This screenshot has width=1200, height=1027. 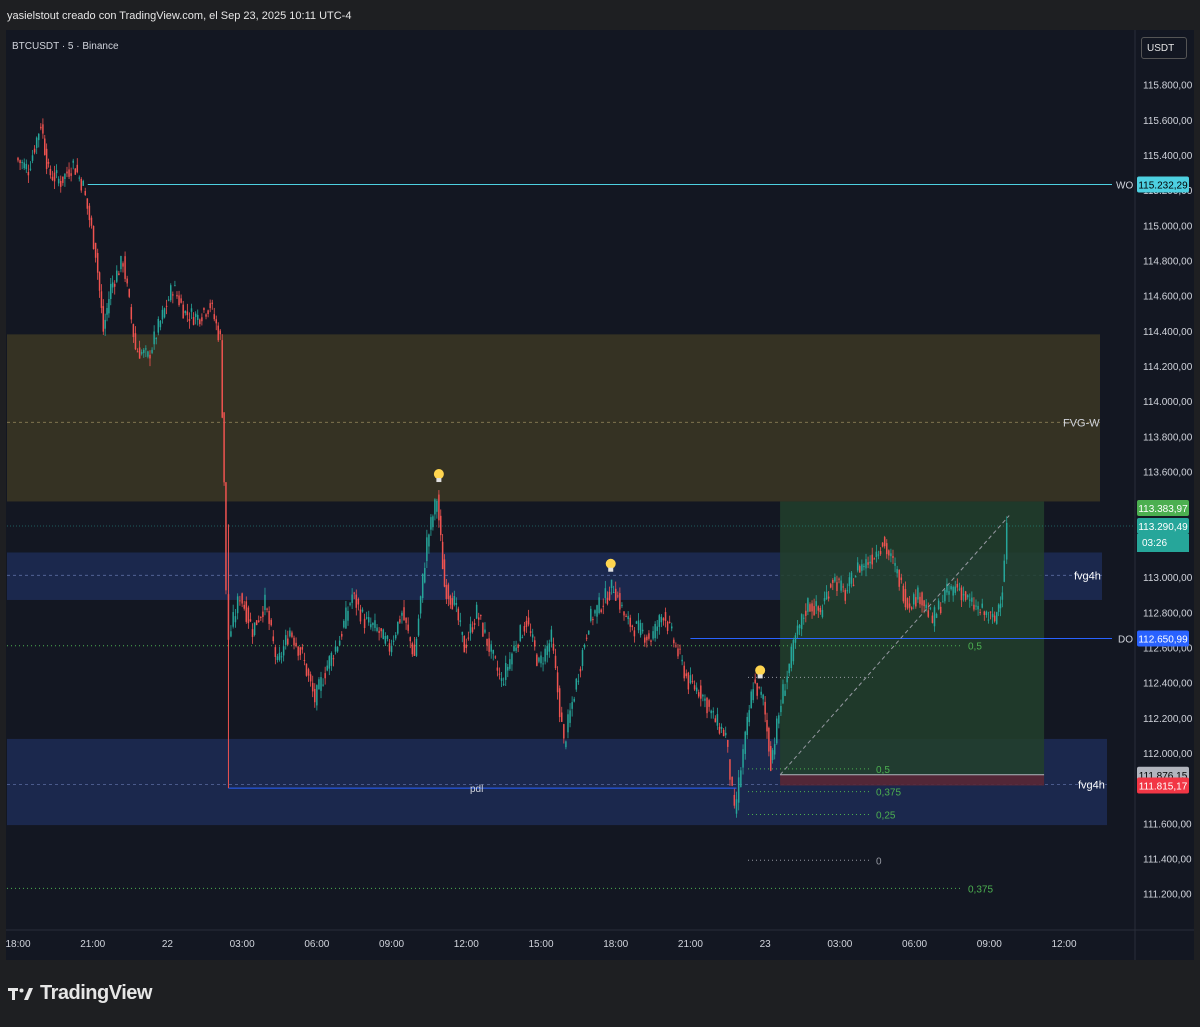 What do you see at coordinates (610, 563) in the screenshot?
I see `idea-bulb-icon` at bounding box center [610, 563].